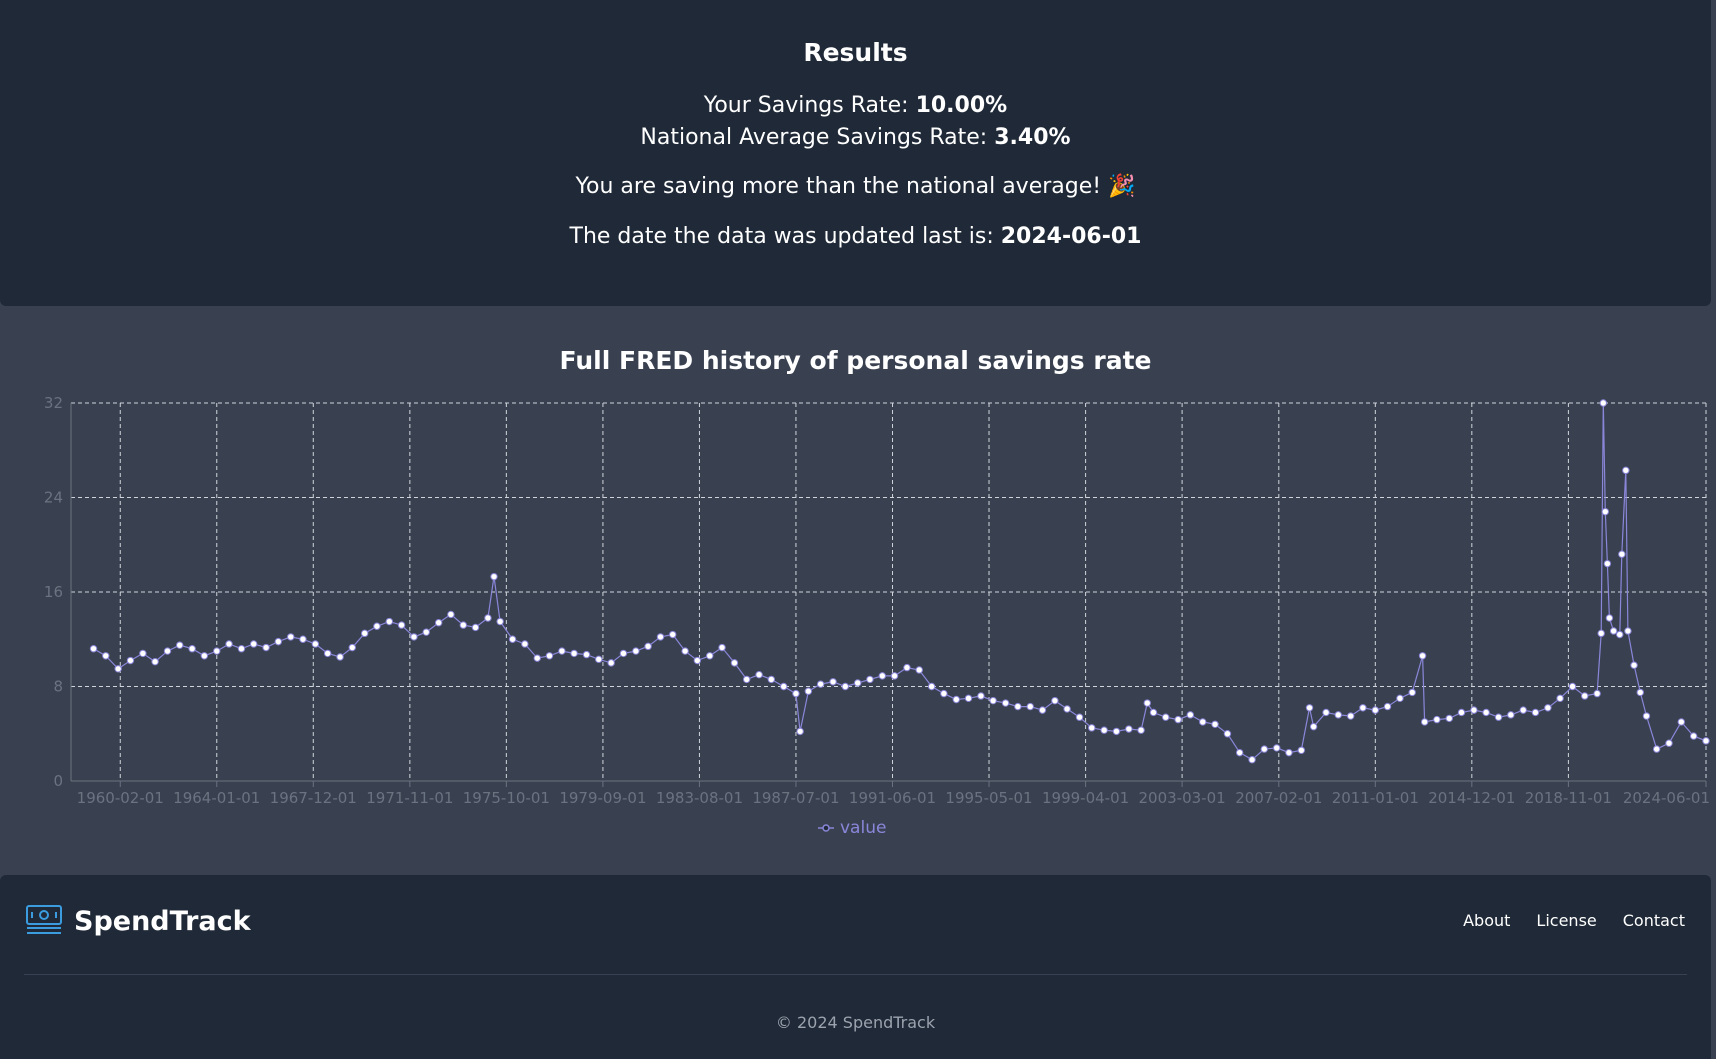 The height and width of the screenshot is (1059, 1716). What do you see at coordinates (855, 52) in the screenshot?
I see `results-title: Results` at bounding box center [855, 52].